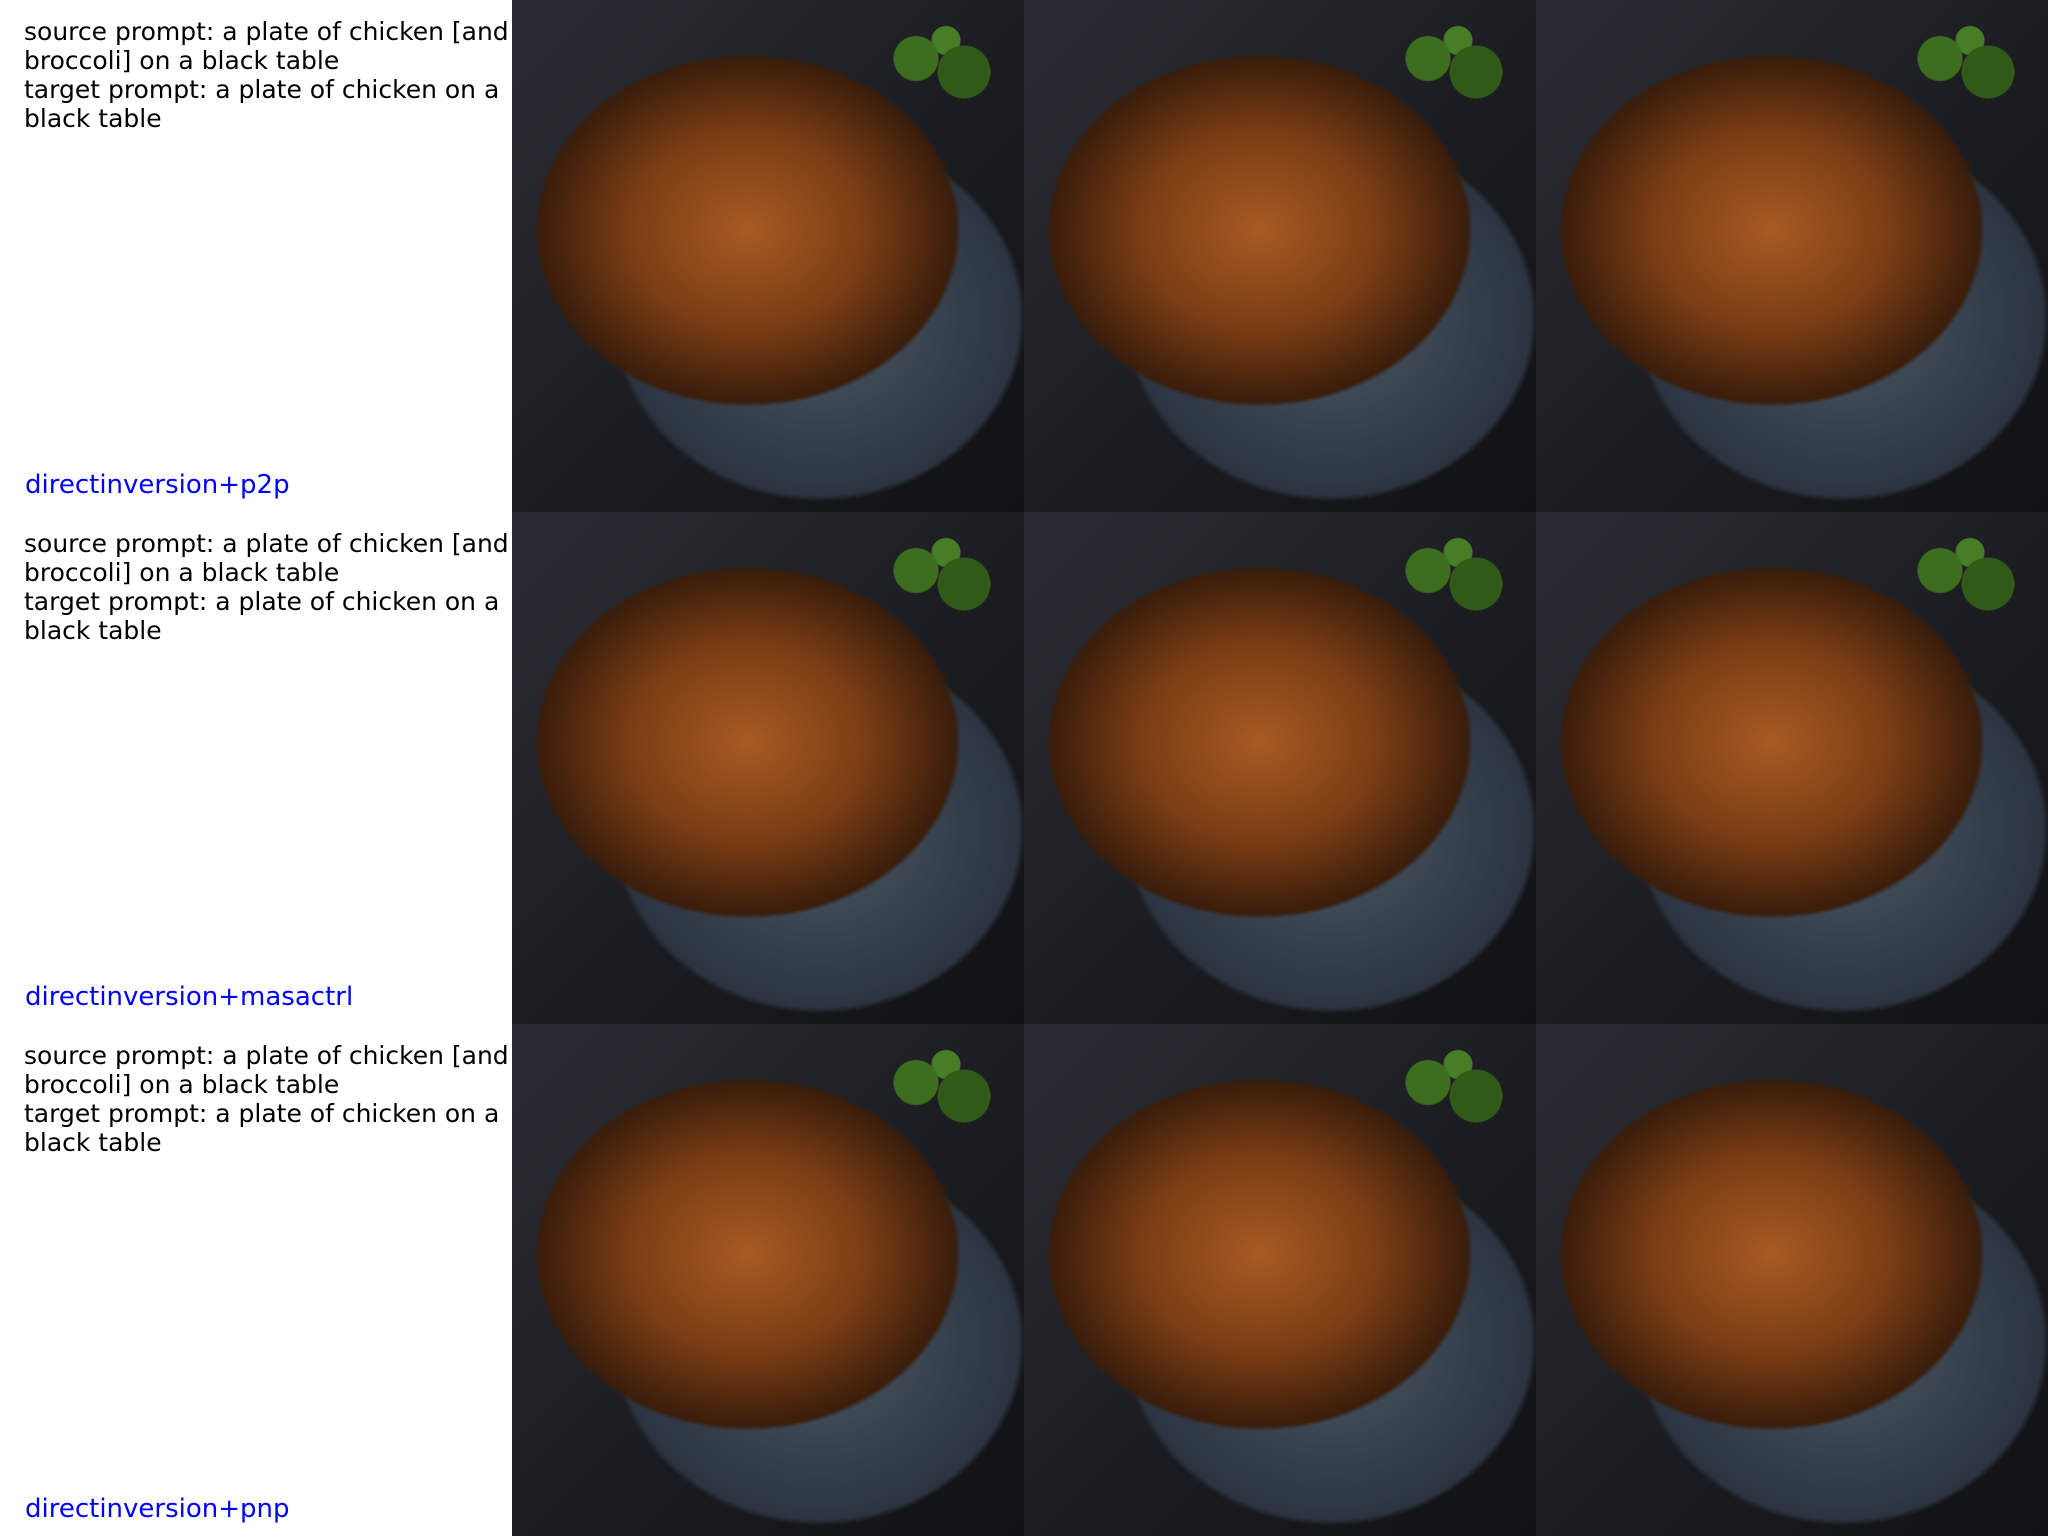 The width and height of the screenshot is (2048, 1536). I want to click on method-label: directinversion+p2p, so click(157, 485).